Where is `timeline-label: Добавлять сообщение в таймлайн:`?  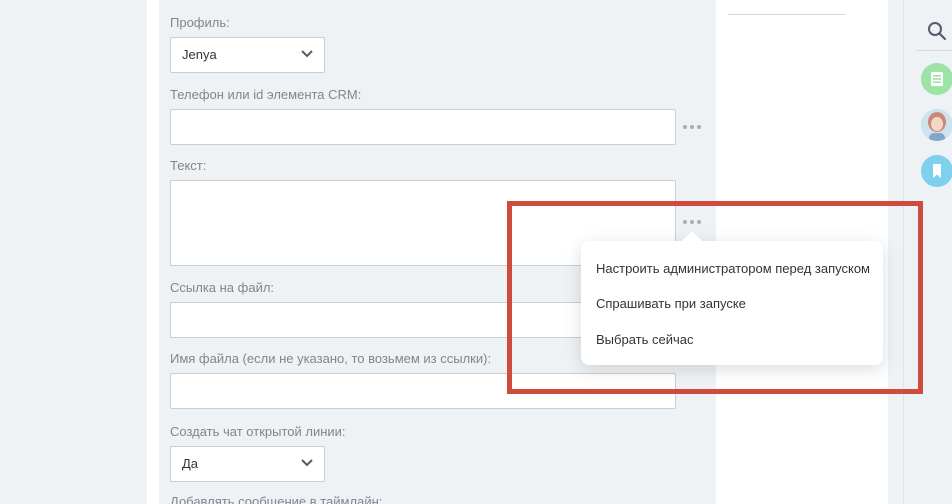
timeline-label: Добавлять сообщение в таймлайн: is located at coordinates (276, 499).